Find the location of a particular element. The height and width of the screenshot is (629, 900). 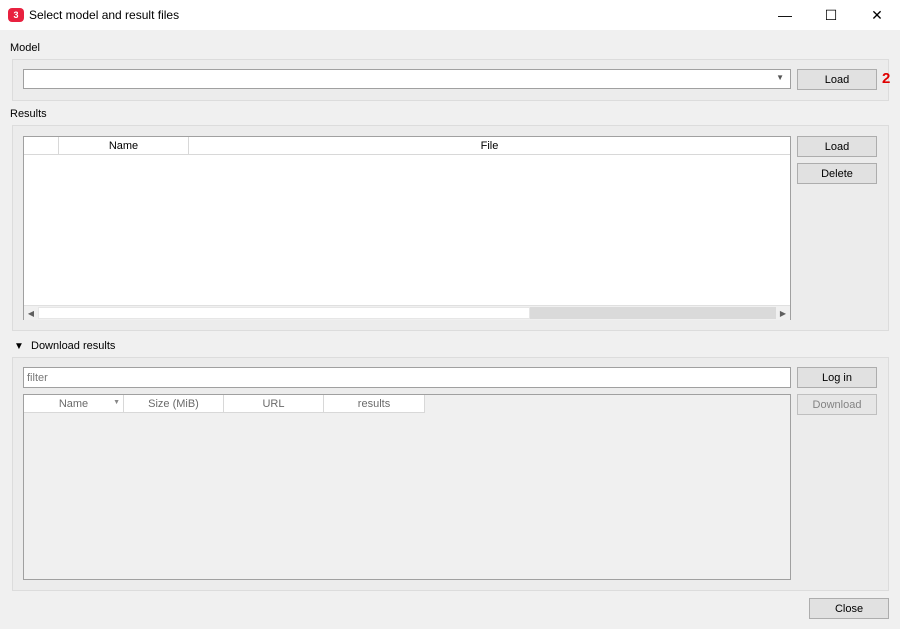

maximize-button: ☐ is located at coordinates (831, 15).